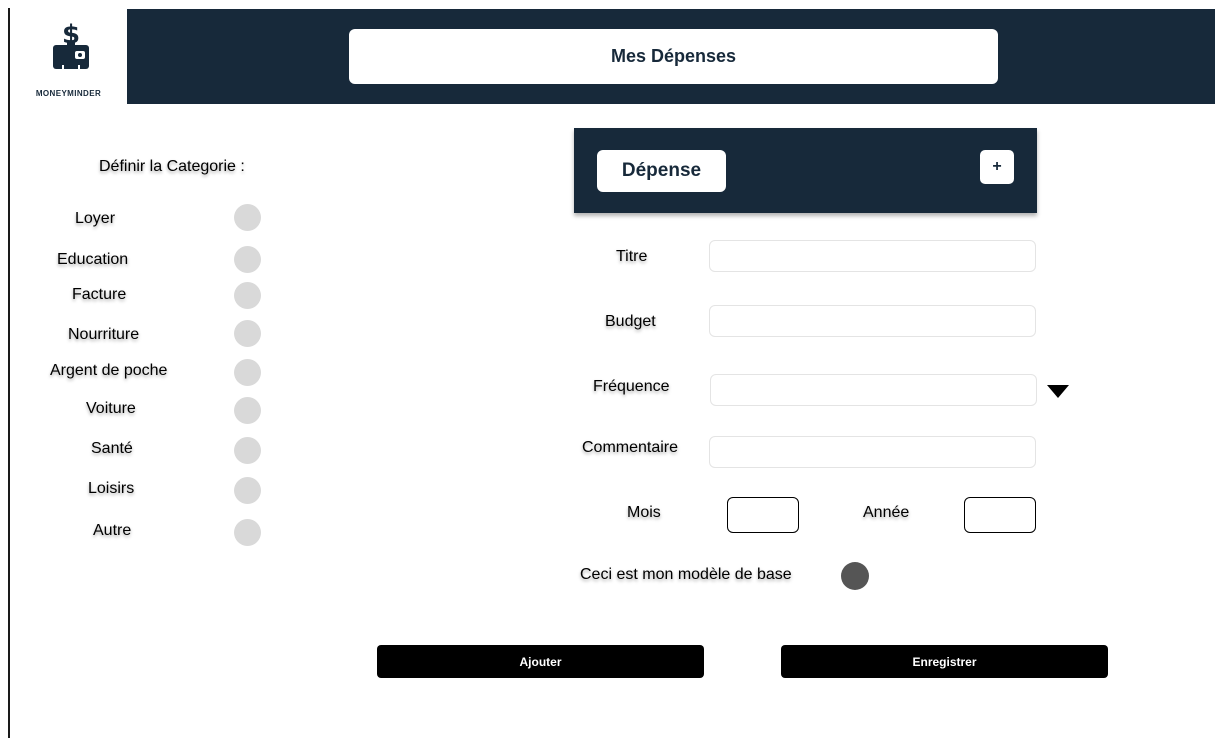 The width and height of the screenshot is (1215, 738). What do you see at coordinates (111, 408) in the screenshot?
I see `category-label-voiture: Voiture` at bounding box center [111, 408].